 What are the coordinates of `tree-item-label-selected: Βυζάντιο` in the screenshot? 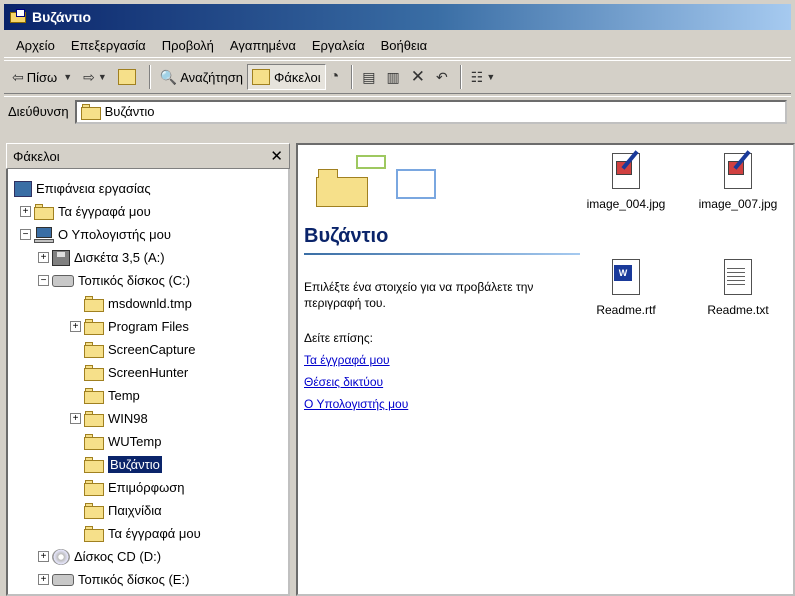 It's located at (135, 464).